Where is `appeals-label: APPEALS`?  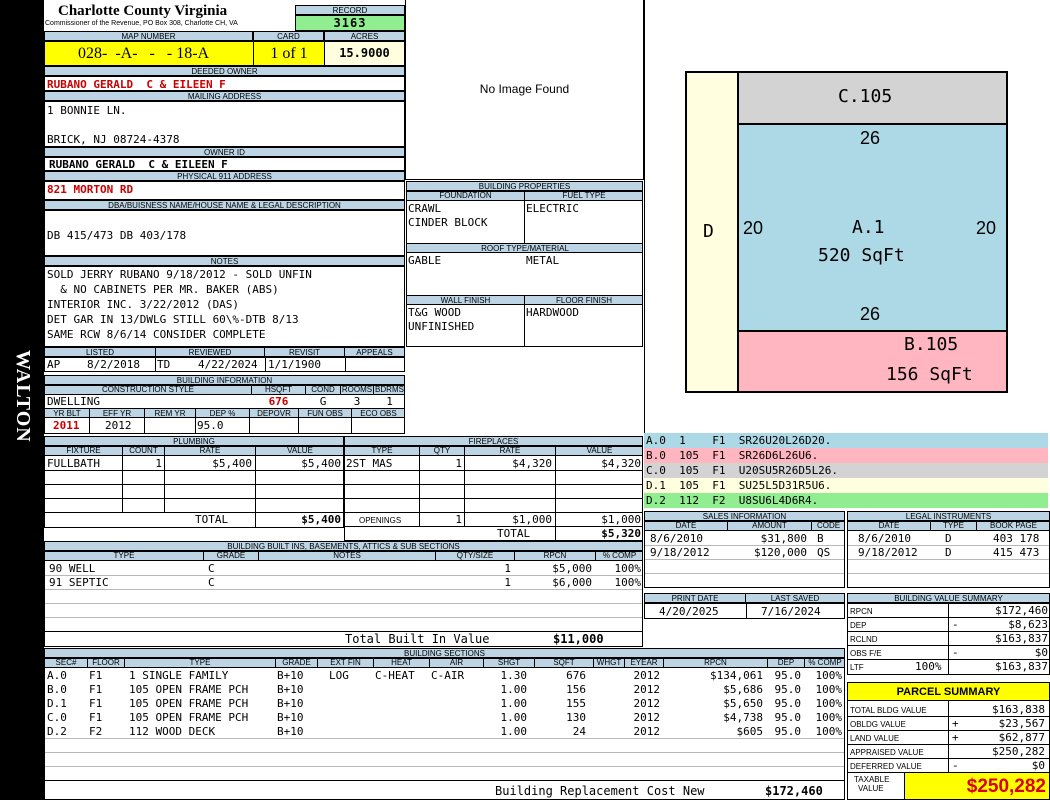
appeals-label: APPEALS is located at coordinates (374, 352).